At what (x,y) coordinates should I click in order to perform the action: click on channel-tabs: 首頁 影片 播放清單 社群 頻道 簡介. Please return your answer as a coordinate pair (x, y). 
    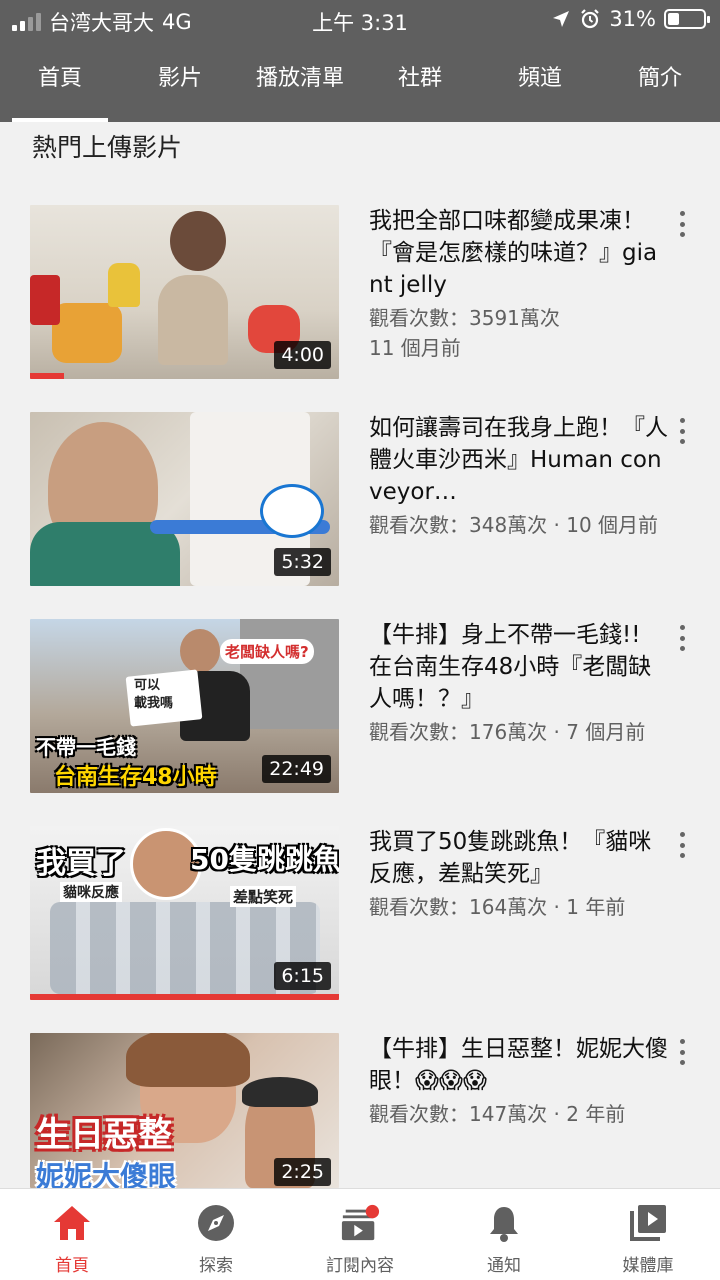
    Looking at the image, I should click on (360, 81).